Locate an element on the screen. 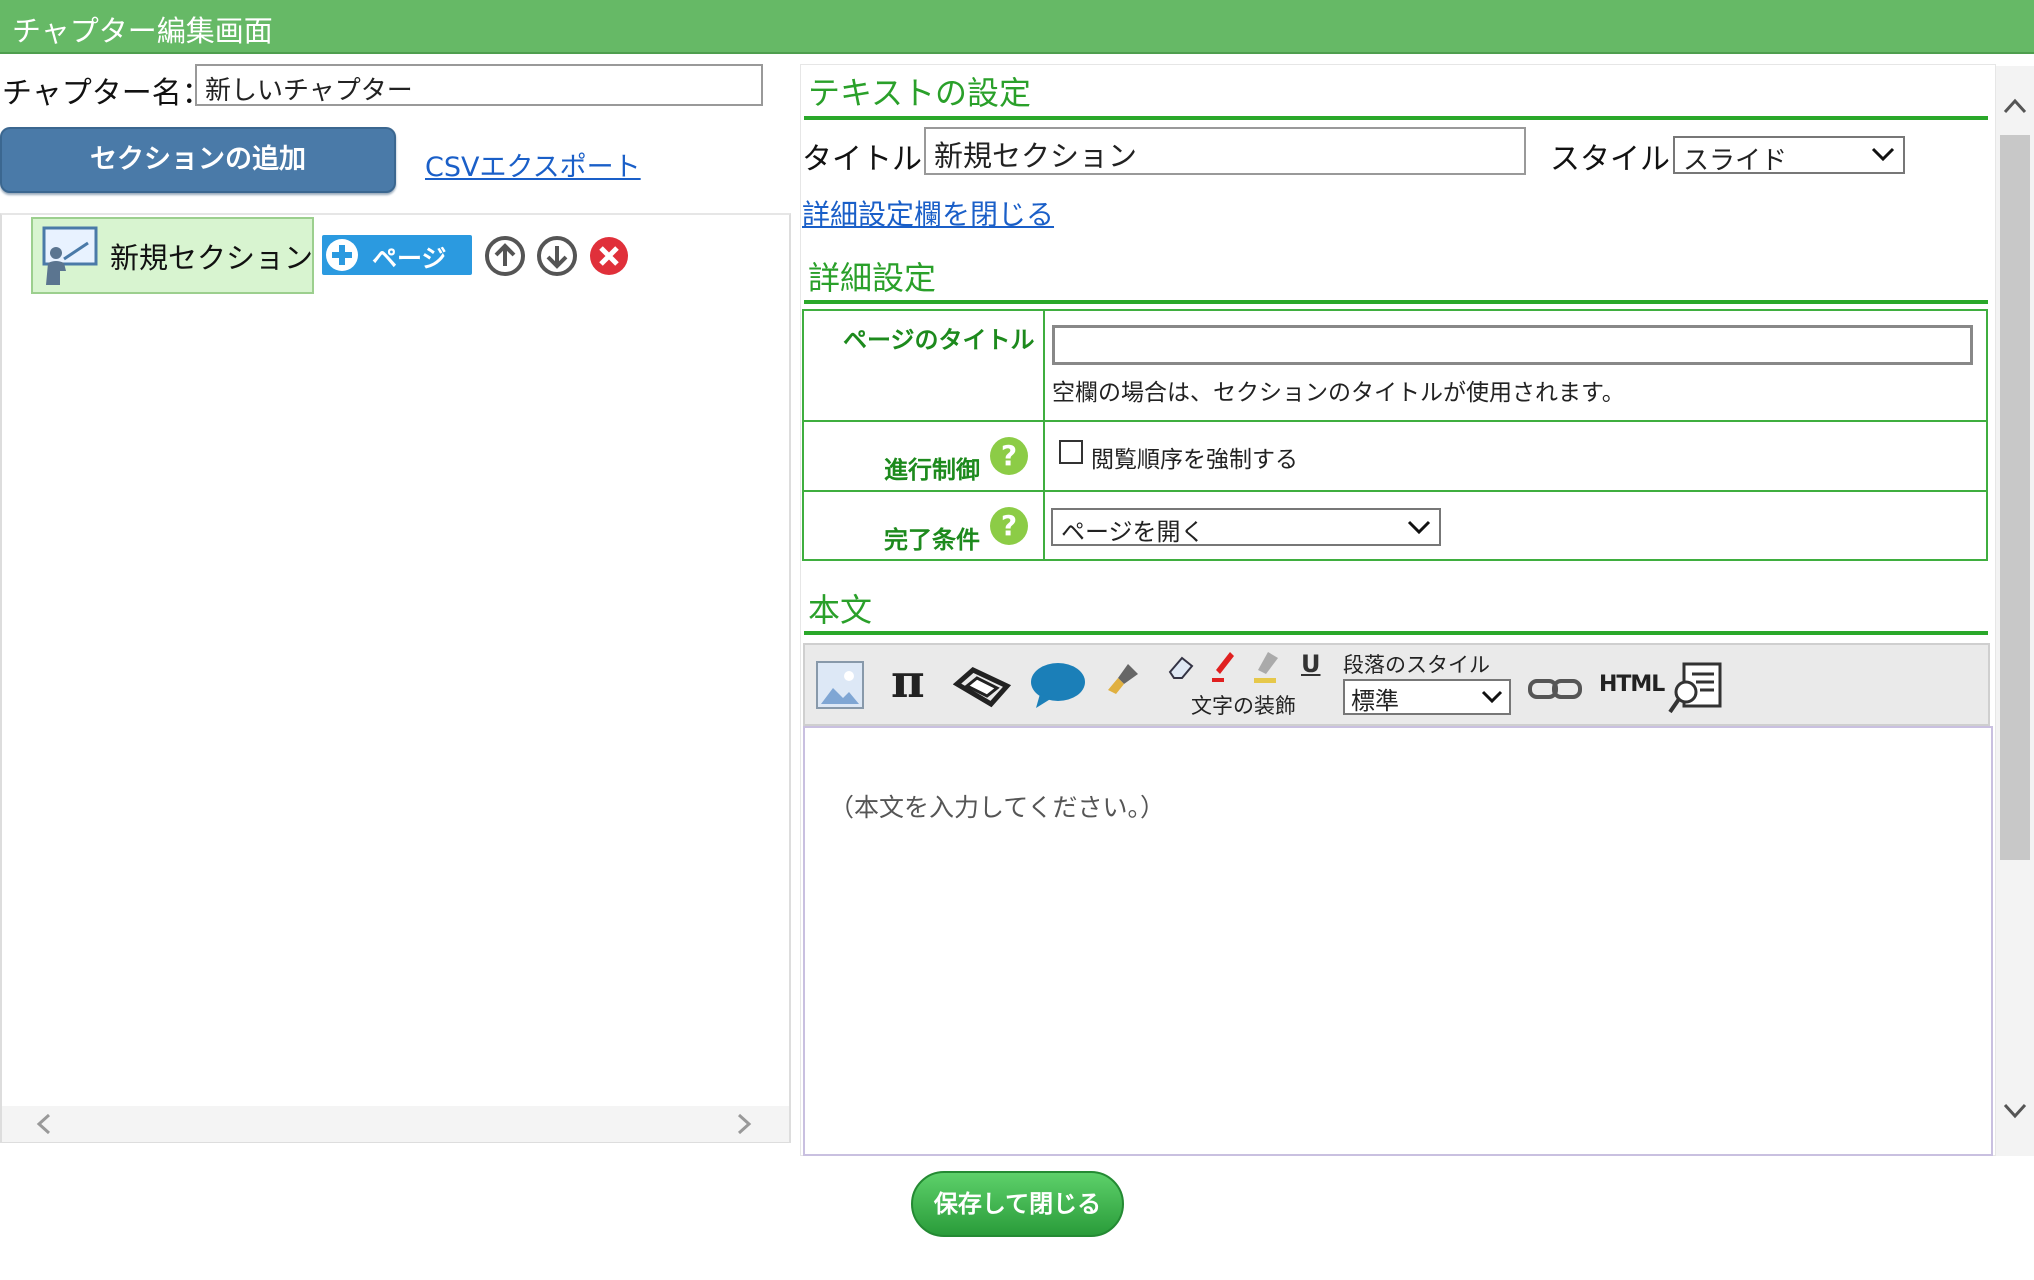 The image size is (2034, 1280). move-down-icon is located at coordinates (557, 258).